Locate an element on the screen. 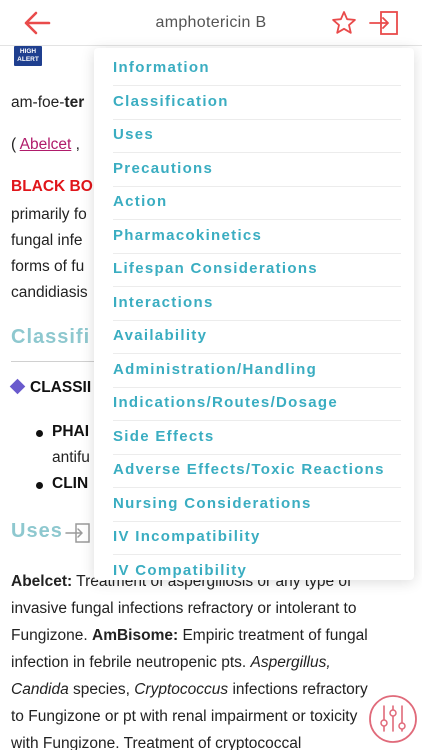  classification-pharm: PHAI is located at coordinates (71, 431).